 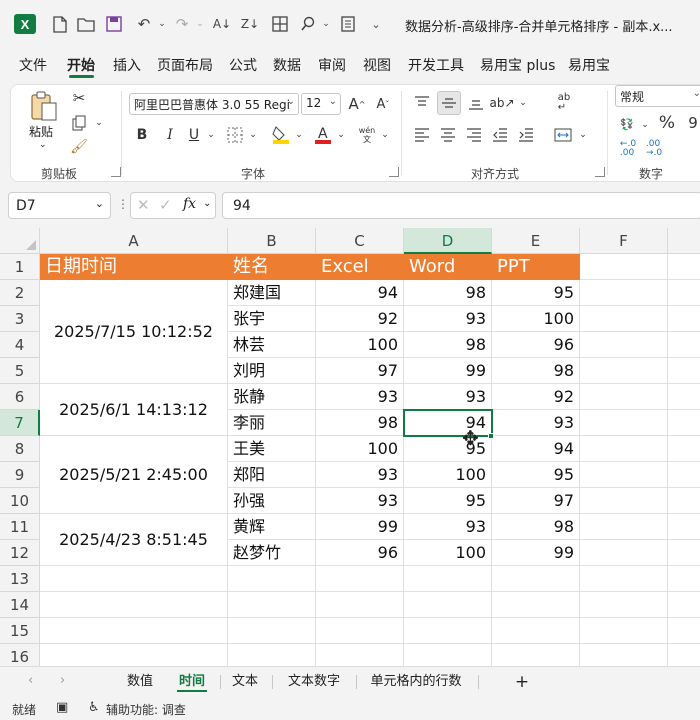 What do you see at coordinates (526, 135) in the screenshot?
I see `increase-indent-icon` at bounding box center [526, 135].